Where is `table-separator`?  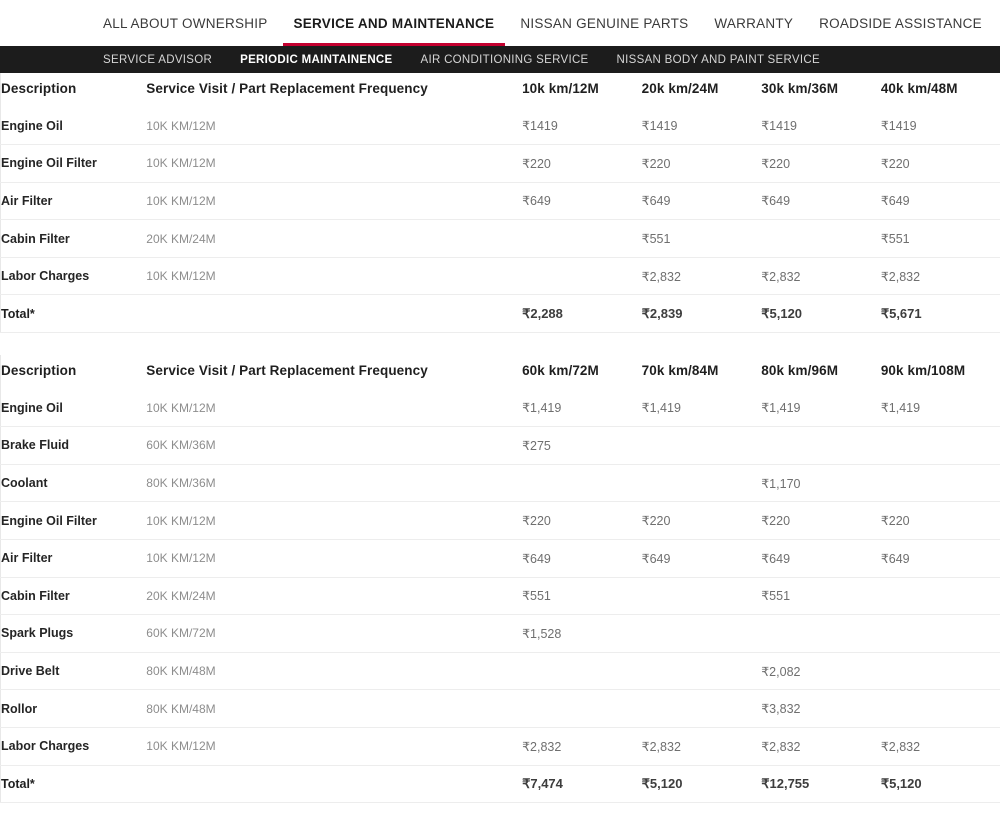
table-separator is located at coordinates (500, 344).